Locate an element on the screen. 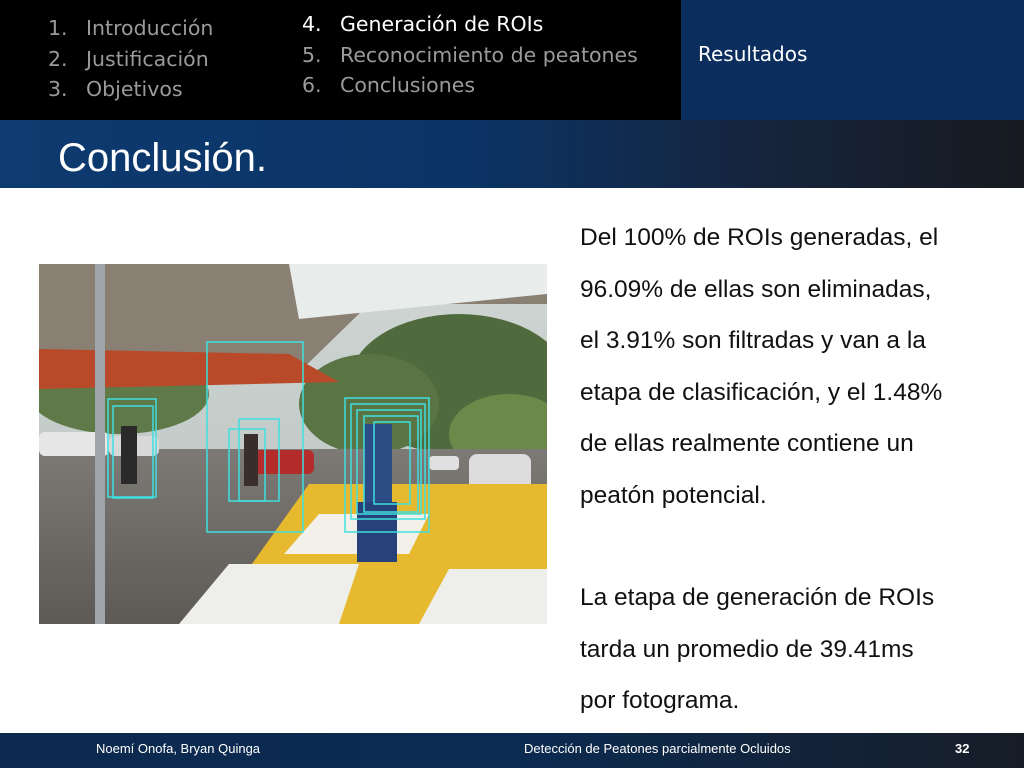 This screenshot has height=768, width=1024. text-line: por fotograma. is located at coordinates (660, 700).